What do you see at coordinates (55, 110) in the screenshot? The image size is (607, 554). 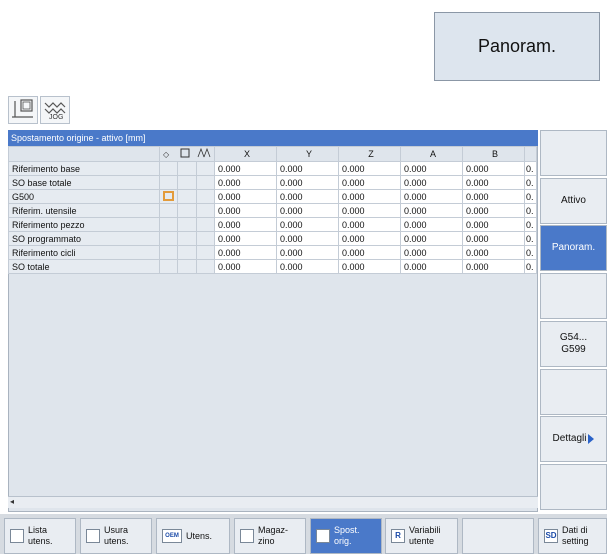 I see `jog-icon: JOG` at bounding box center [55, 110].